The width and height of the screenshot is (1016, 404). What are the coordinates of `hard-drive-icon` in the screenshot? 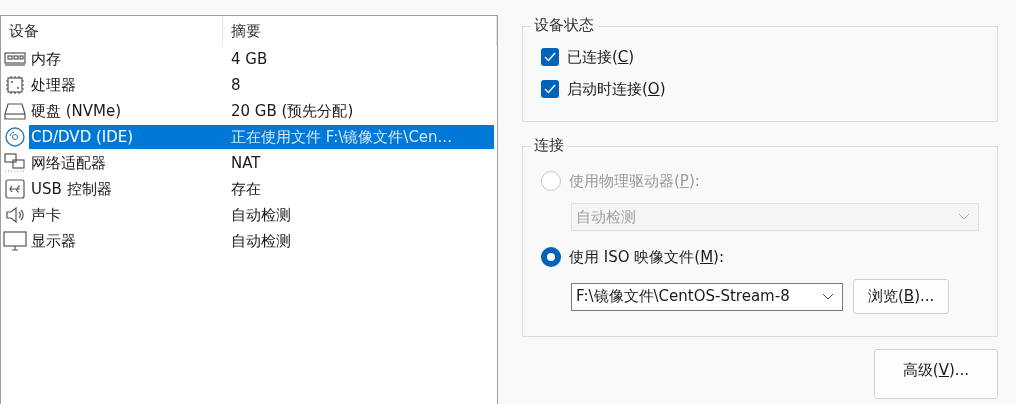 It's located at (15, 111).